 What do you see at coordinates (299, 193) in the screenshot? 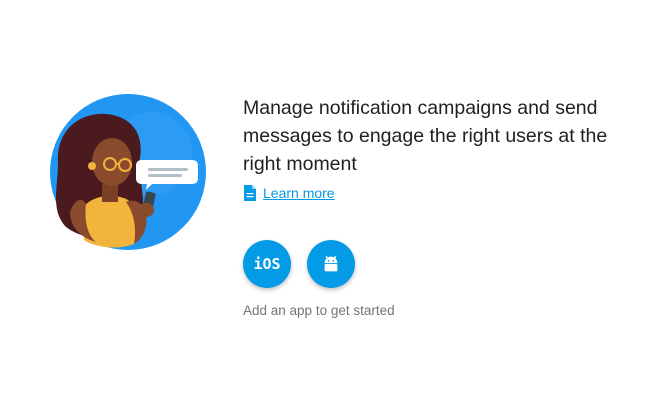
I see `learn-more-label: Learn more` at bounding box center [299, 193].